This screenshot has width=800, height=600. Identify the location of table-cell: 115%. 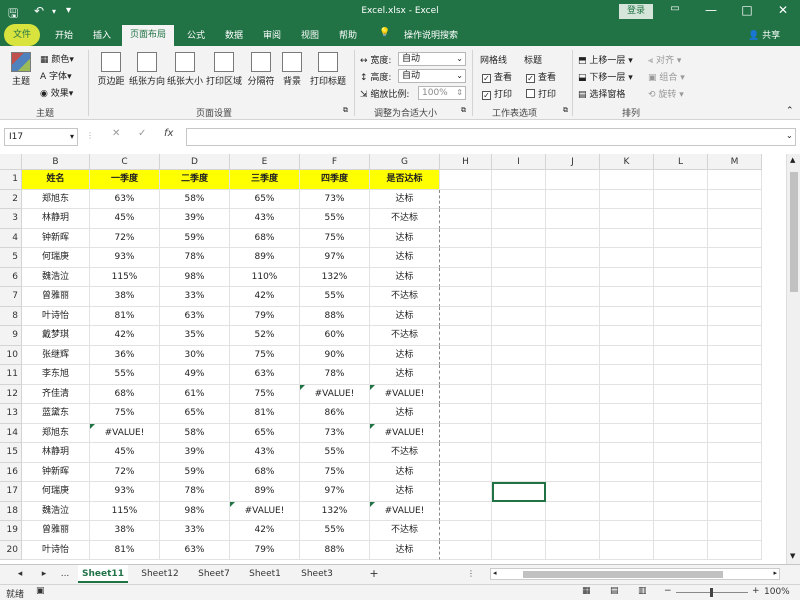
(125, 277).